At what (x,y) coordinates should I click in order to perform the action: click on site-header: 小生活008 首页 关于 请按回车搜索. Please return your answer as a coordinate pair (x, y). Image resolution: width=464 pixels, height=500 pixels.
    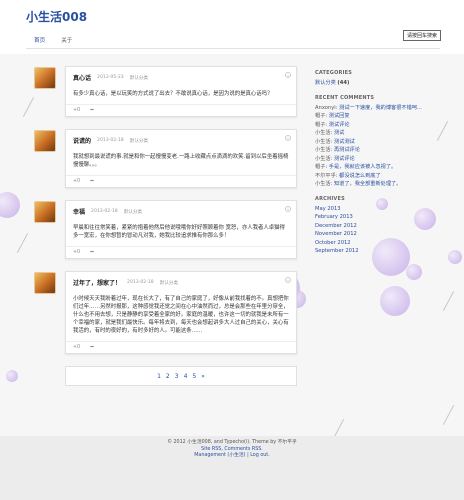
    Looking at the image, I should click on (232, 27).